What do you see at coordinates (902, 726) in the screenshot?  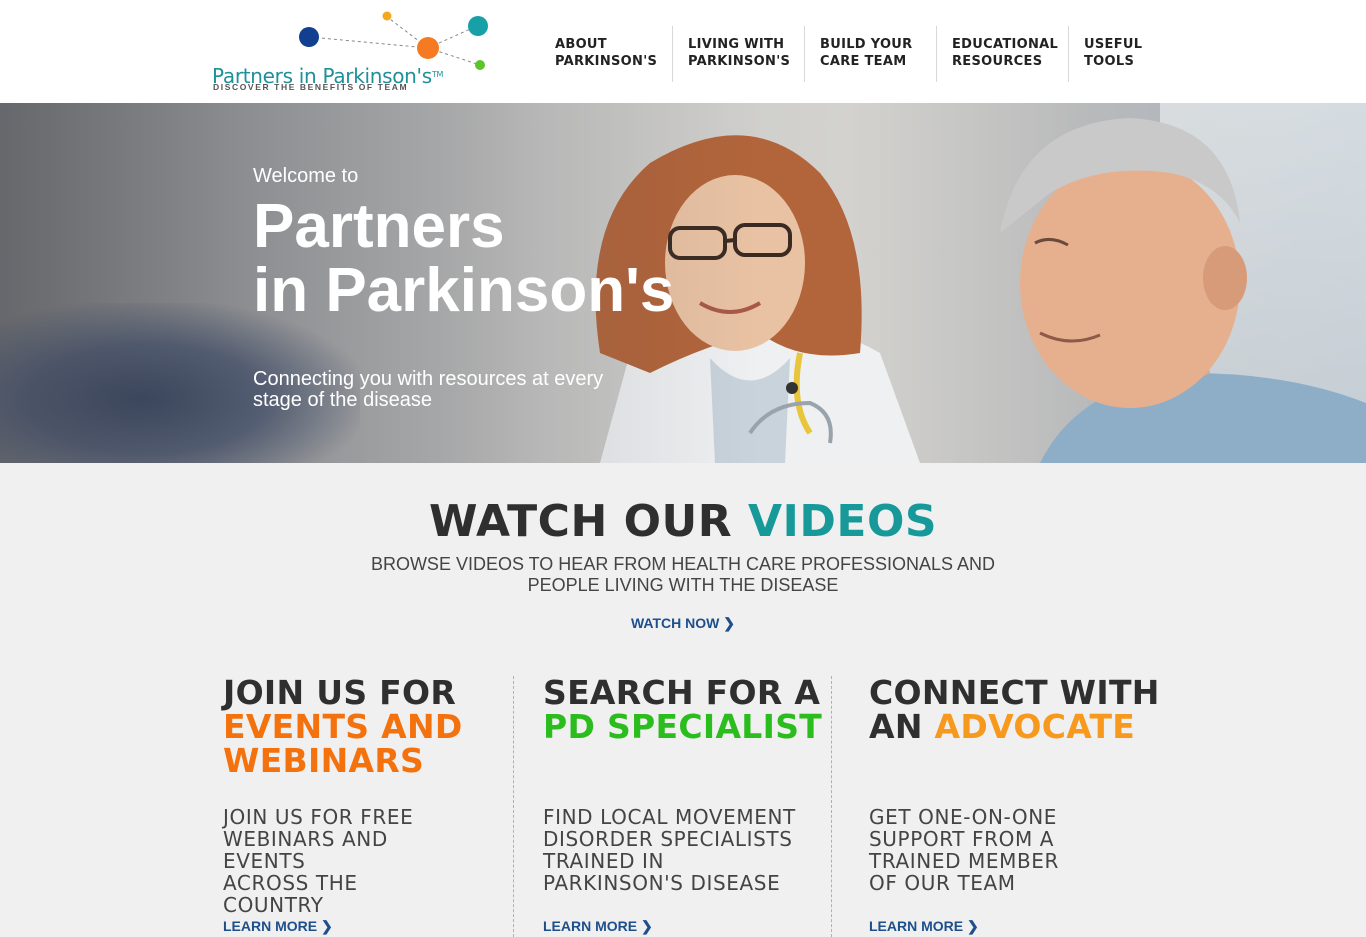 I see `advocate-title-prefix: AN` at bounding box center [902, 726].